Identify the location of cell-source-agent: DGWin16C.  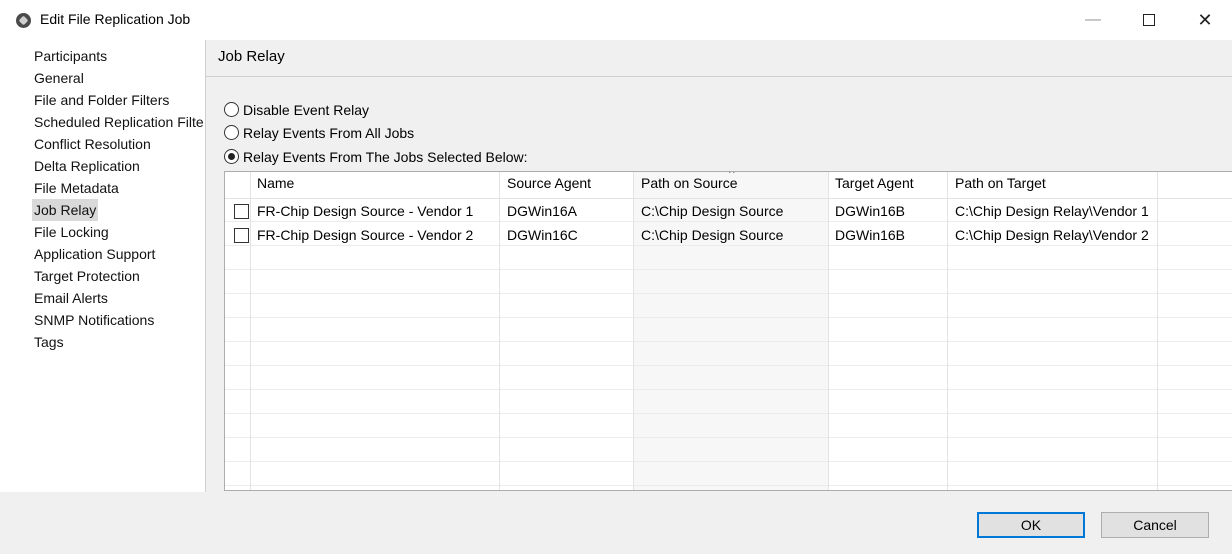
(542, 235).